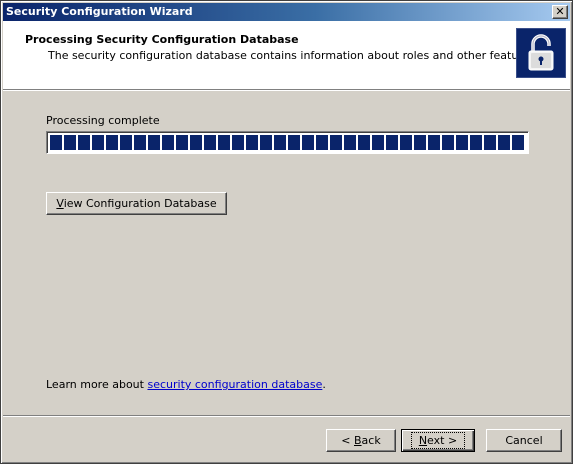 The height and width of the screenshot is (464, 573). I want to click on window-title: Security Configuration Wizard, so click(99, 11).